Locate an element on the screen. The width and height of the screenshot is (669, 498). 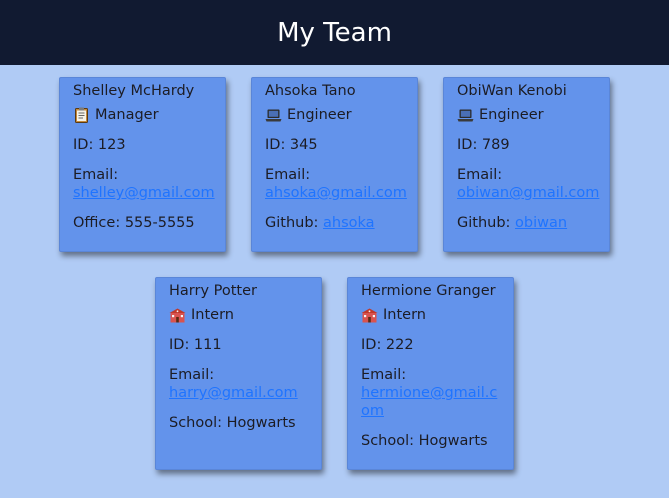
employee-name: Hermione Granger is located at coordinates (428, 291).